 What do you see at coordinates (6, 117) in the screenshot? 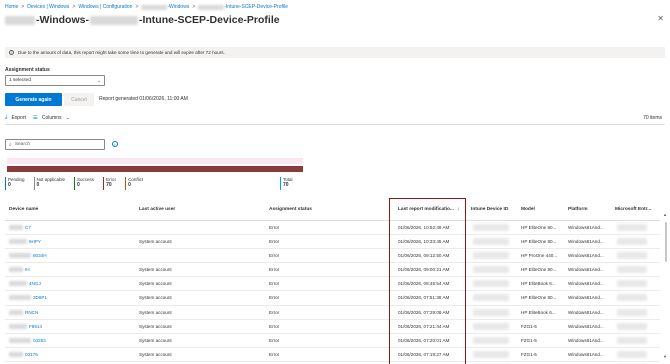
I see `download-icon: ⤓` at bounding box center [6, 117].